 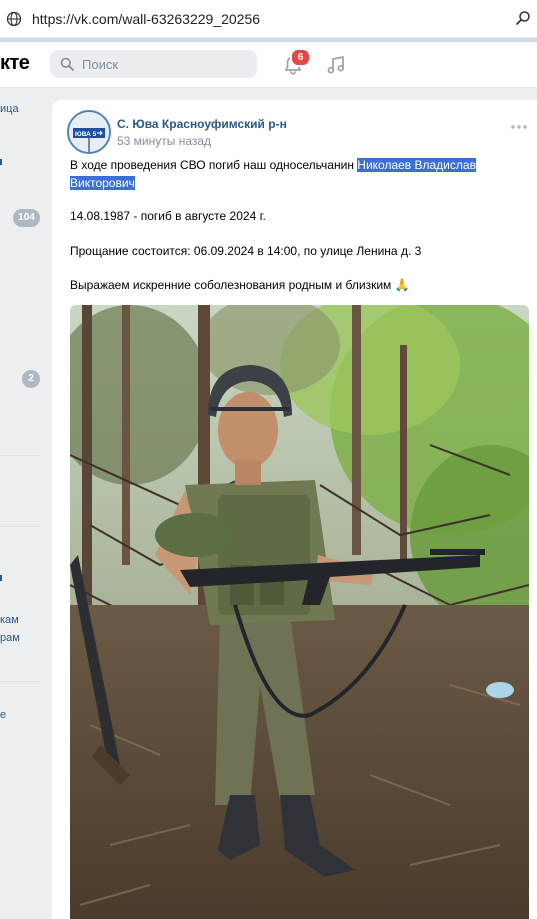 What do you see at coordinates (336, 65) in the screenshot?
I see `music-icon` at bounding box center [336, 65].